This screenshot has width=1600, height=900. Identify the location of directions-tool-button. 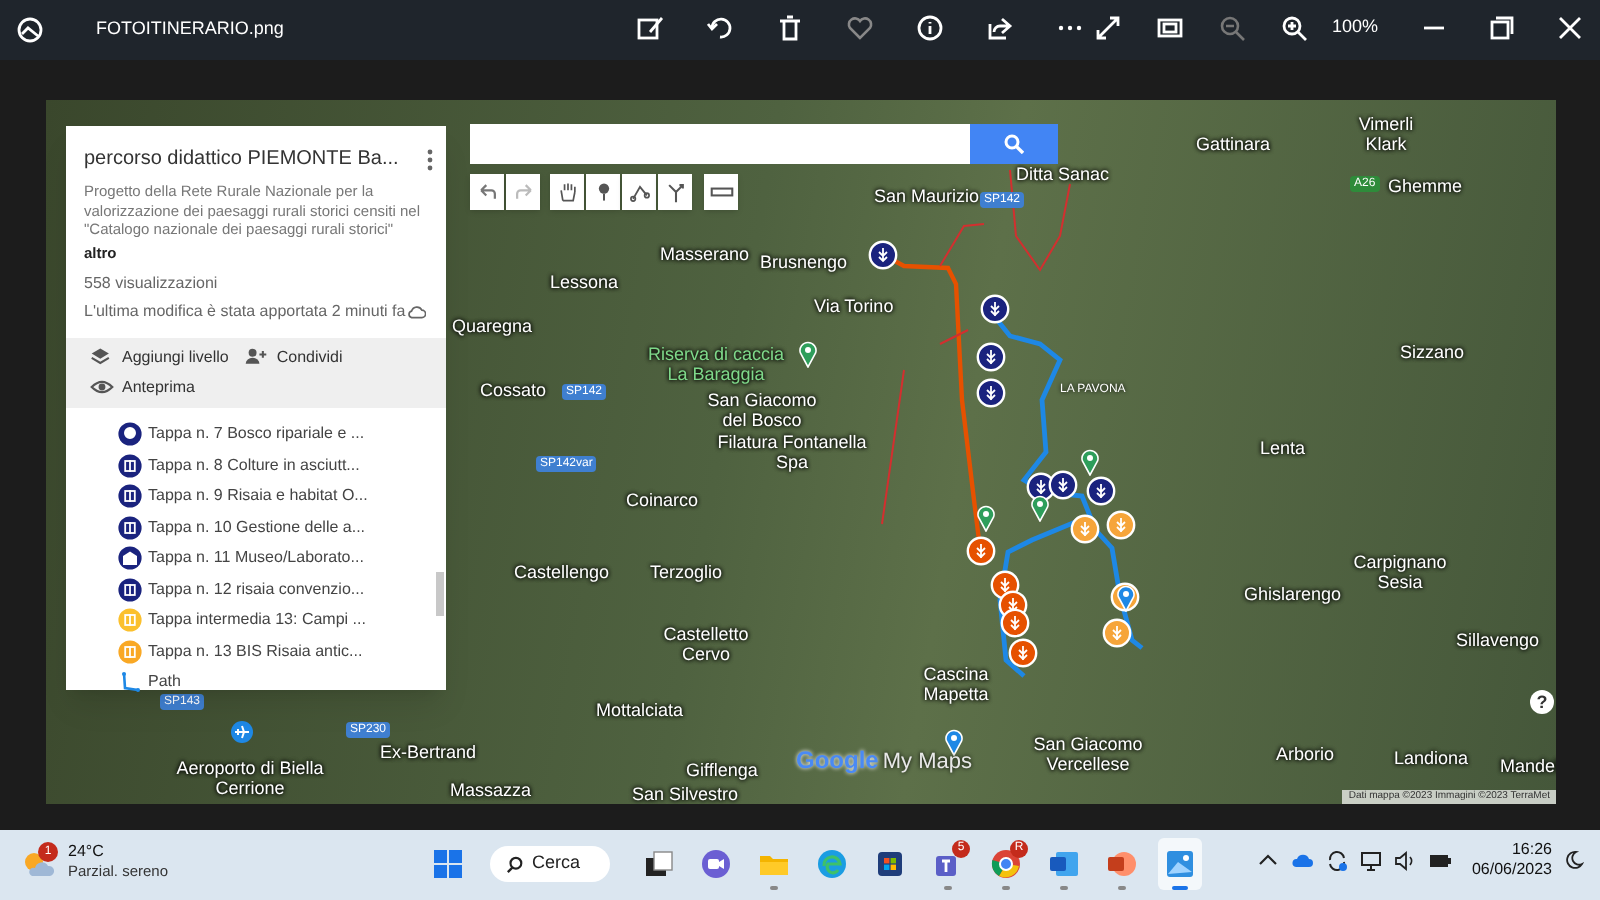
(675, 192).